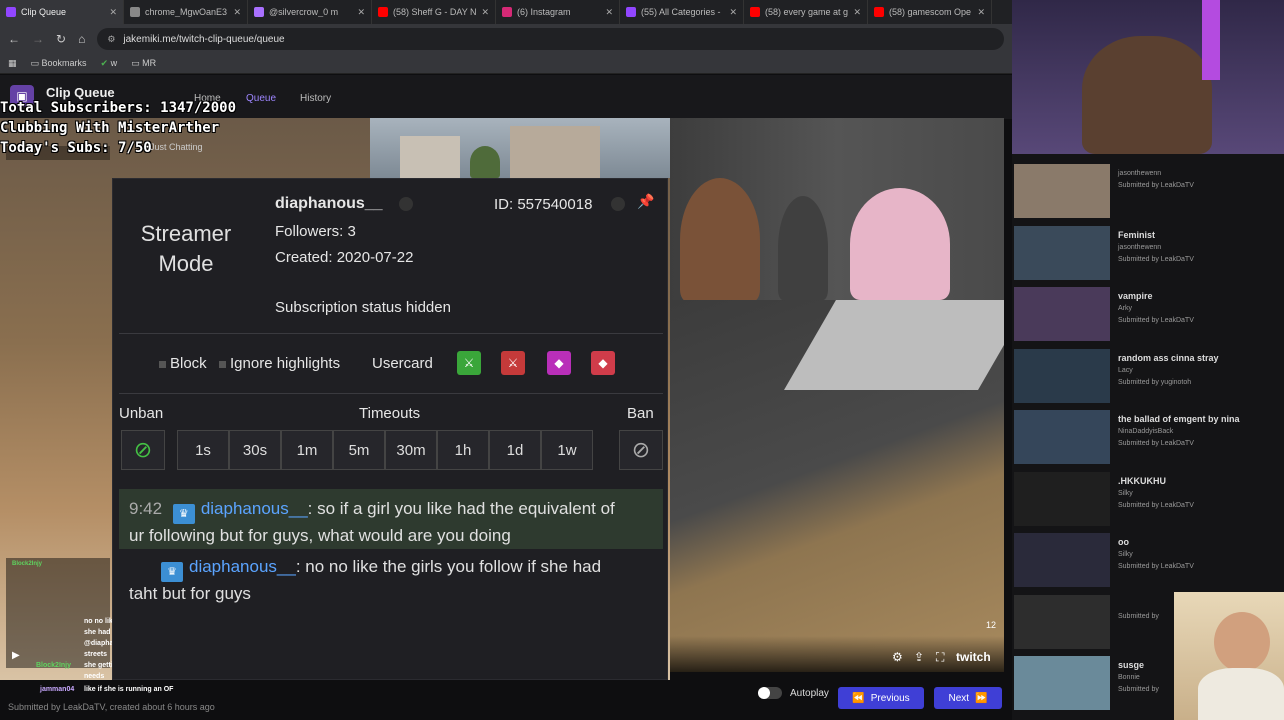 This screenshot has height=720, width=1284. What do you see at coordinates (770, 693) in the screenshot?
I see `autoplay-toggle` at bounding box center [770, 693].